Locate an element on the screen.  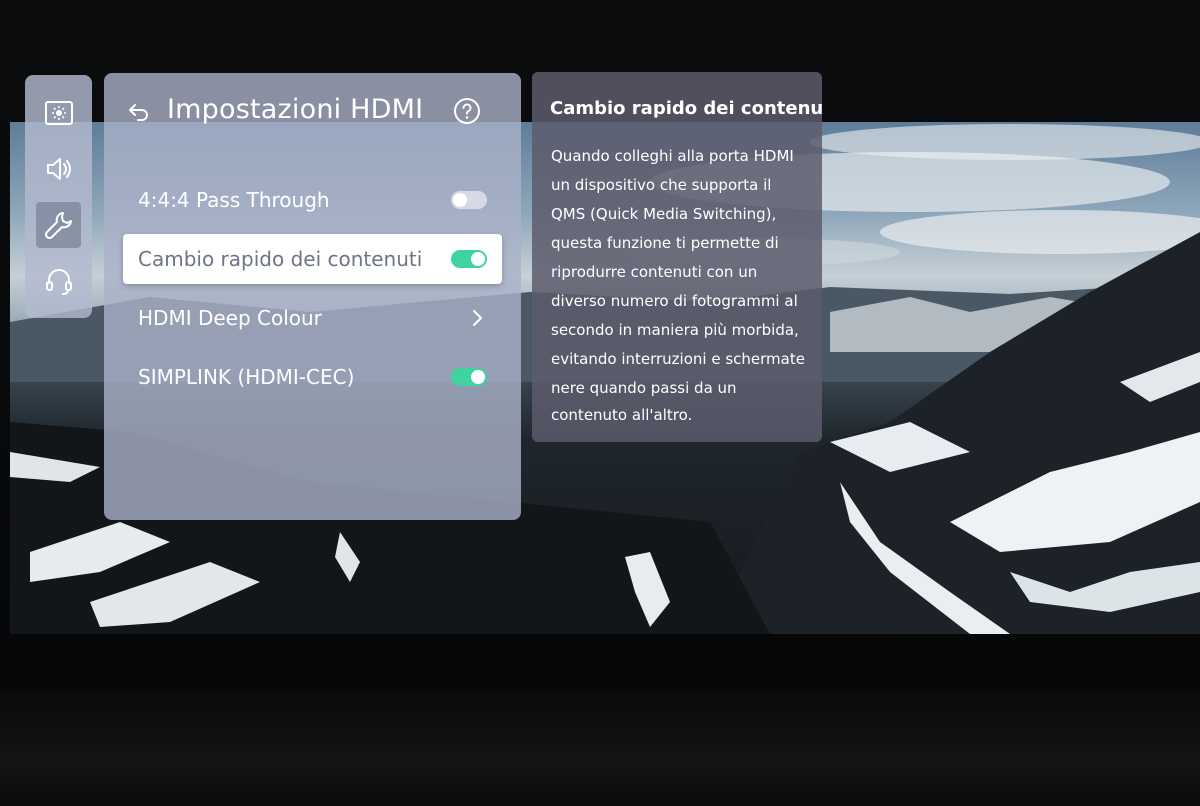
menu-item-444-pass-through: 4:4:4 Pass Through is located at coordinates (312, 200).